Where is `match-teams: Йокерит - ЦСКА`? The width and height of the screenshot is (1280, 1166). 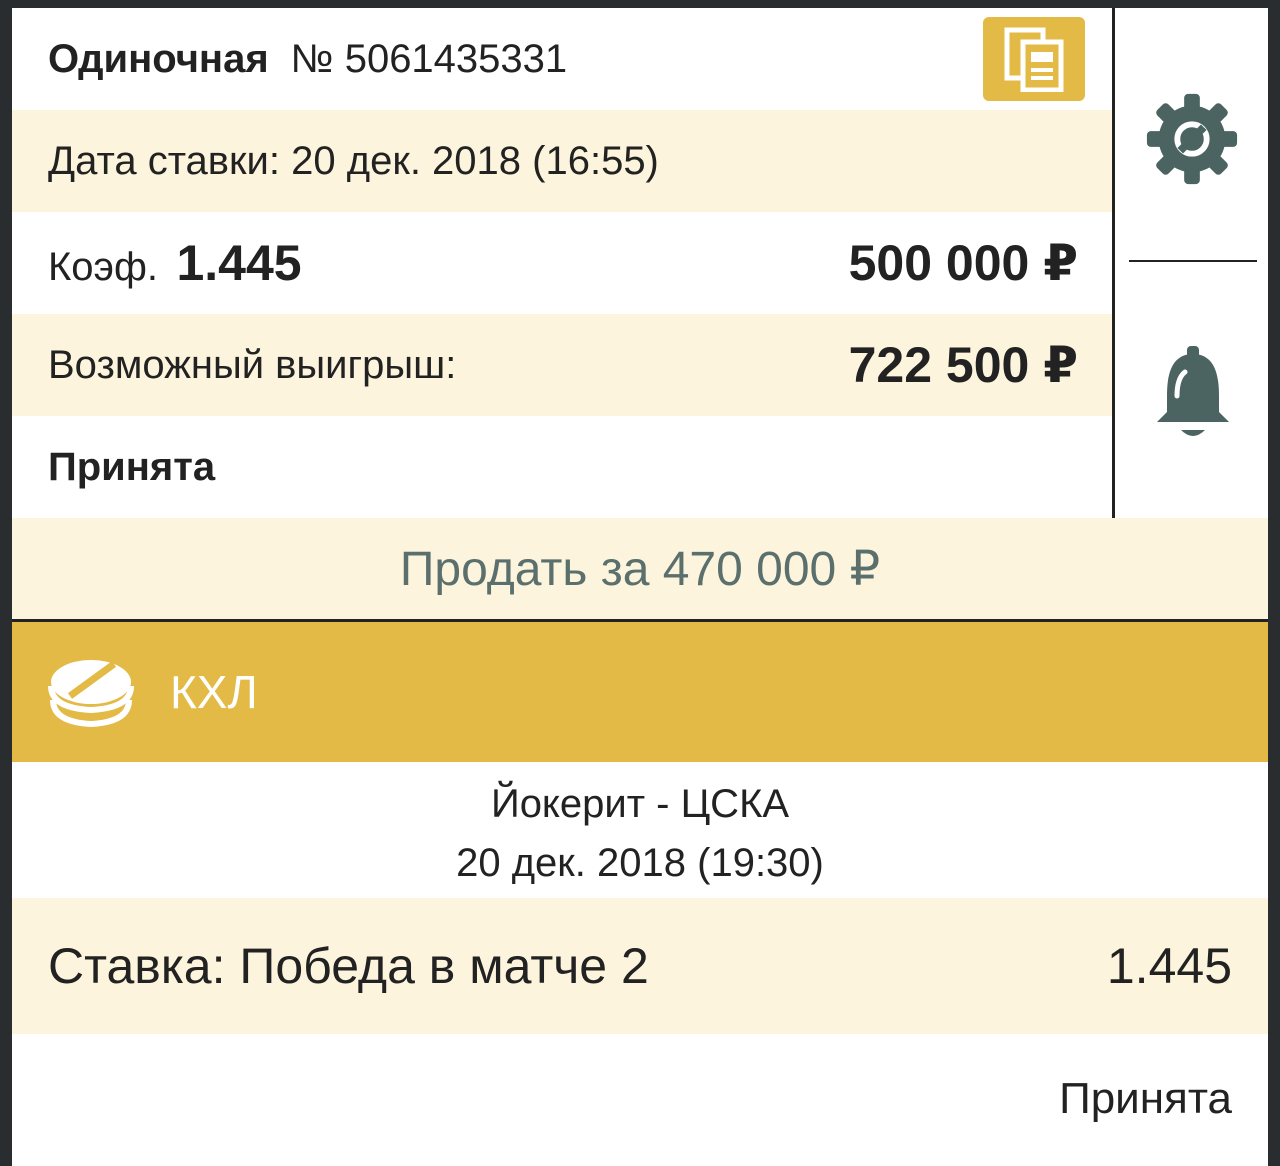
match-teams: Йокерит - ЦСКА is located at coordinates (640, 804).